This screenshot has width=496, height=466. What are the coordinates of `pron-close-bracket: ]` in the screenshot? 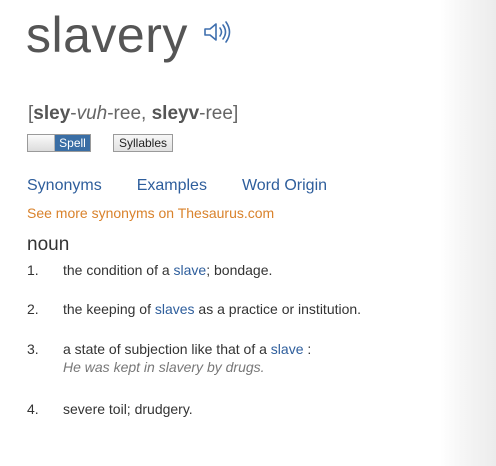 It's located at (235, 113).